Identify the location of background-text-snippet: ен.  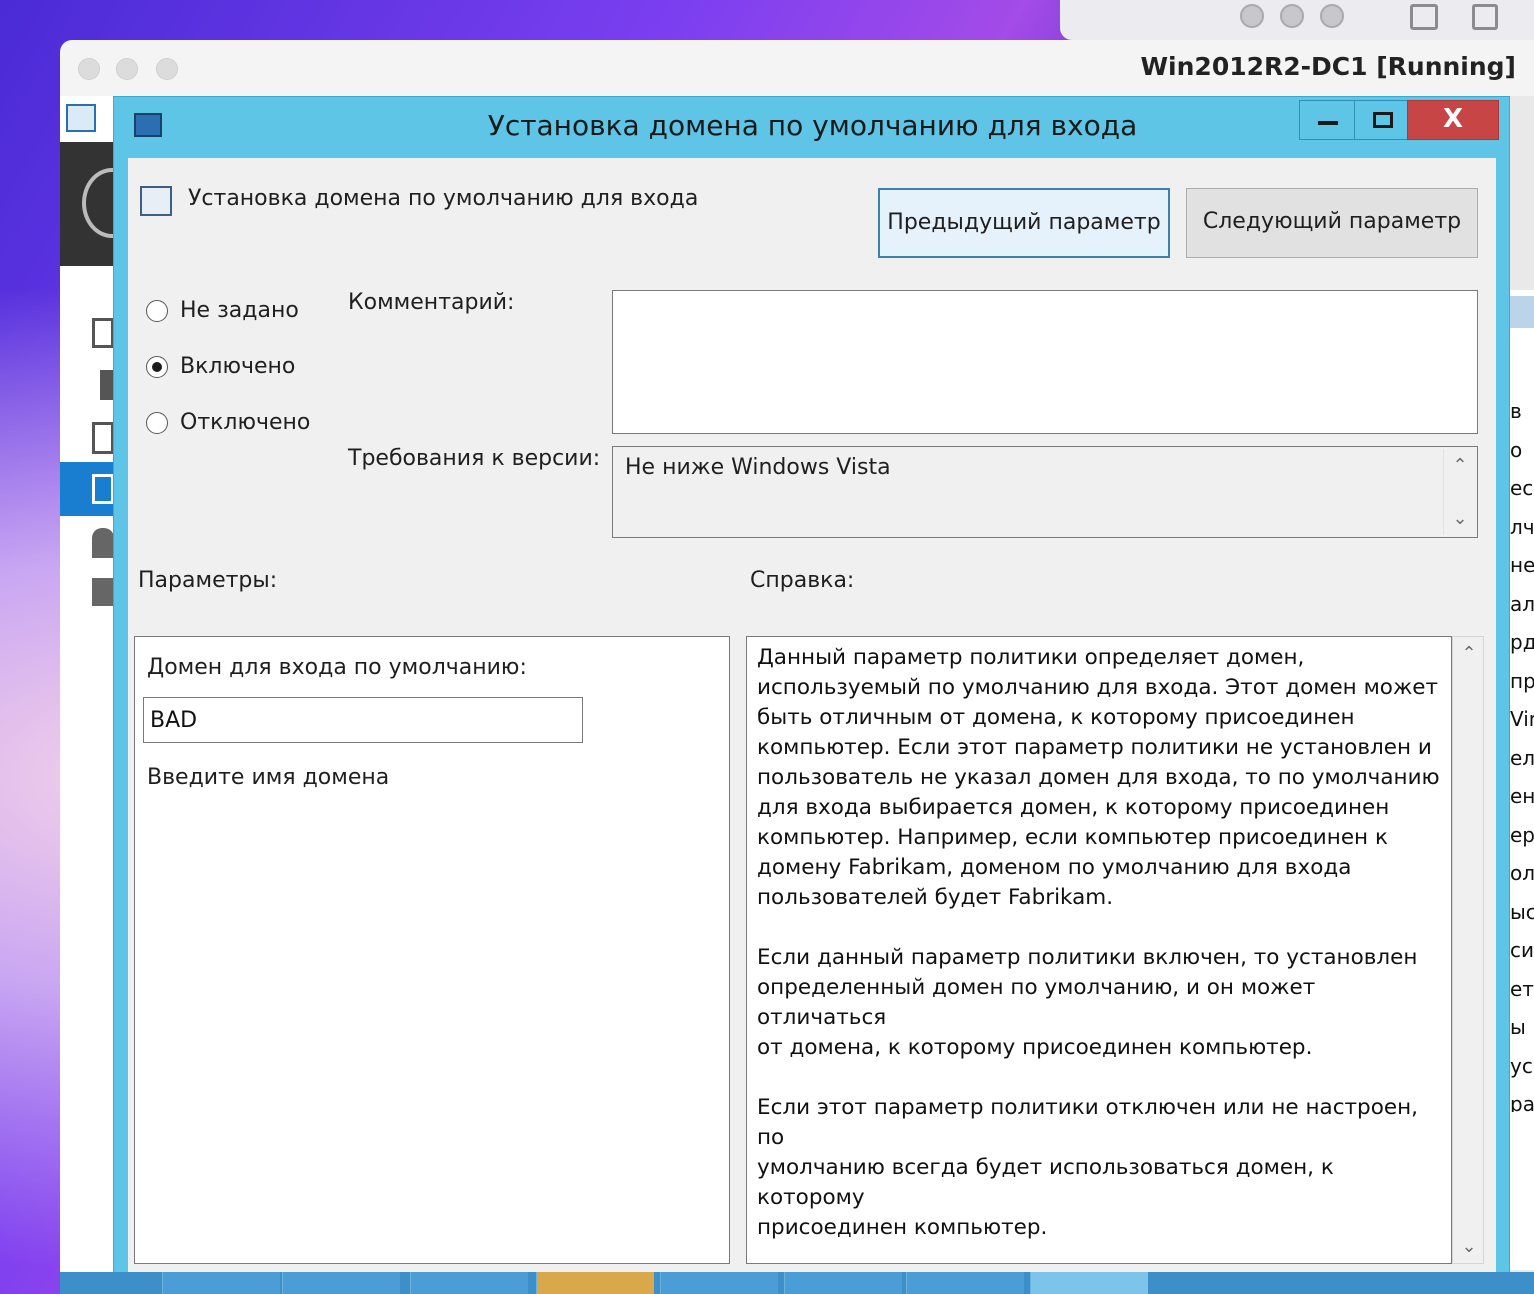
(1522, 796).